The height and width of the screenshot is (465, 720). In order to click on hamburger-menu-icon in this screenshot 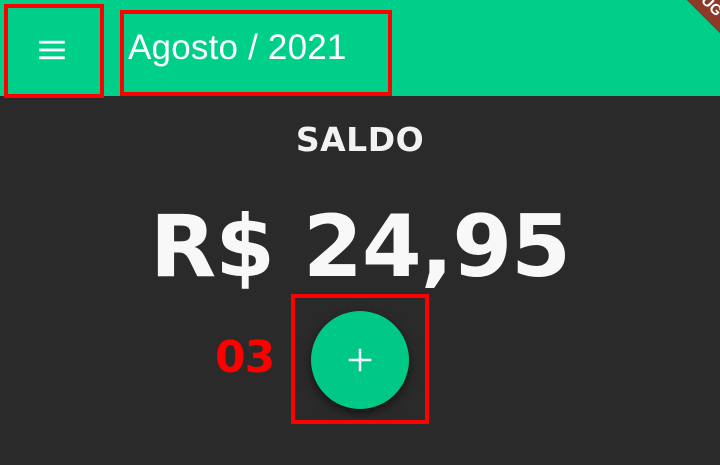, I will do `click(52, 50)`.